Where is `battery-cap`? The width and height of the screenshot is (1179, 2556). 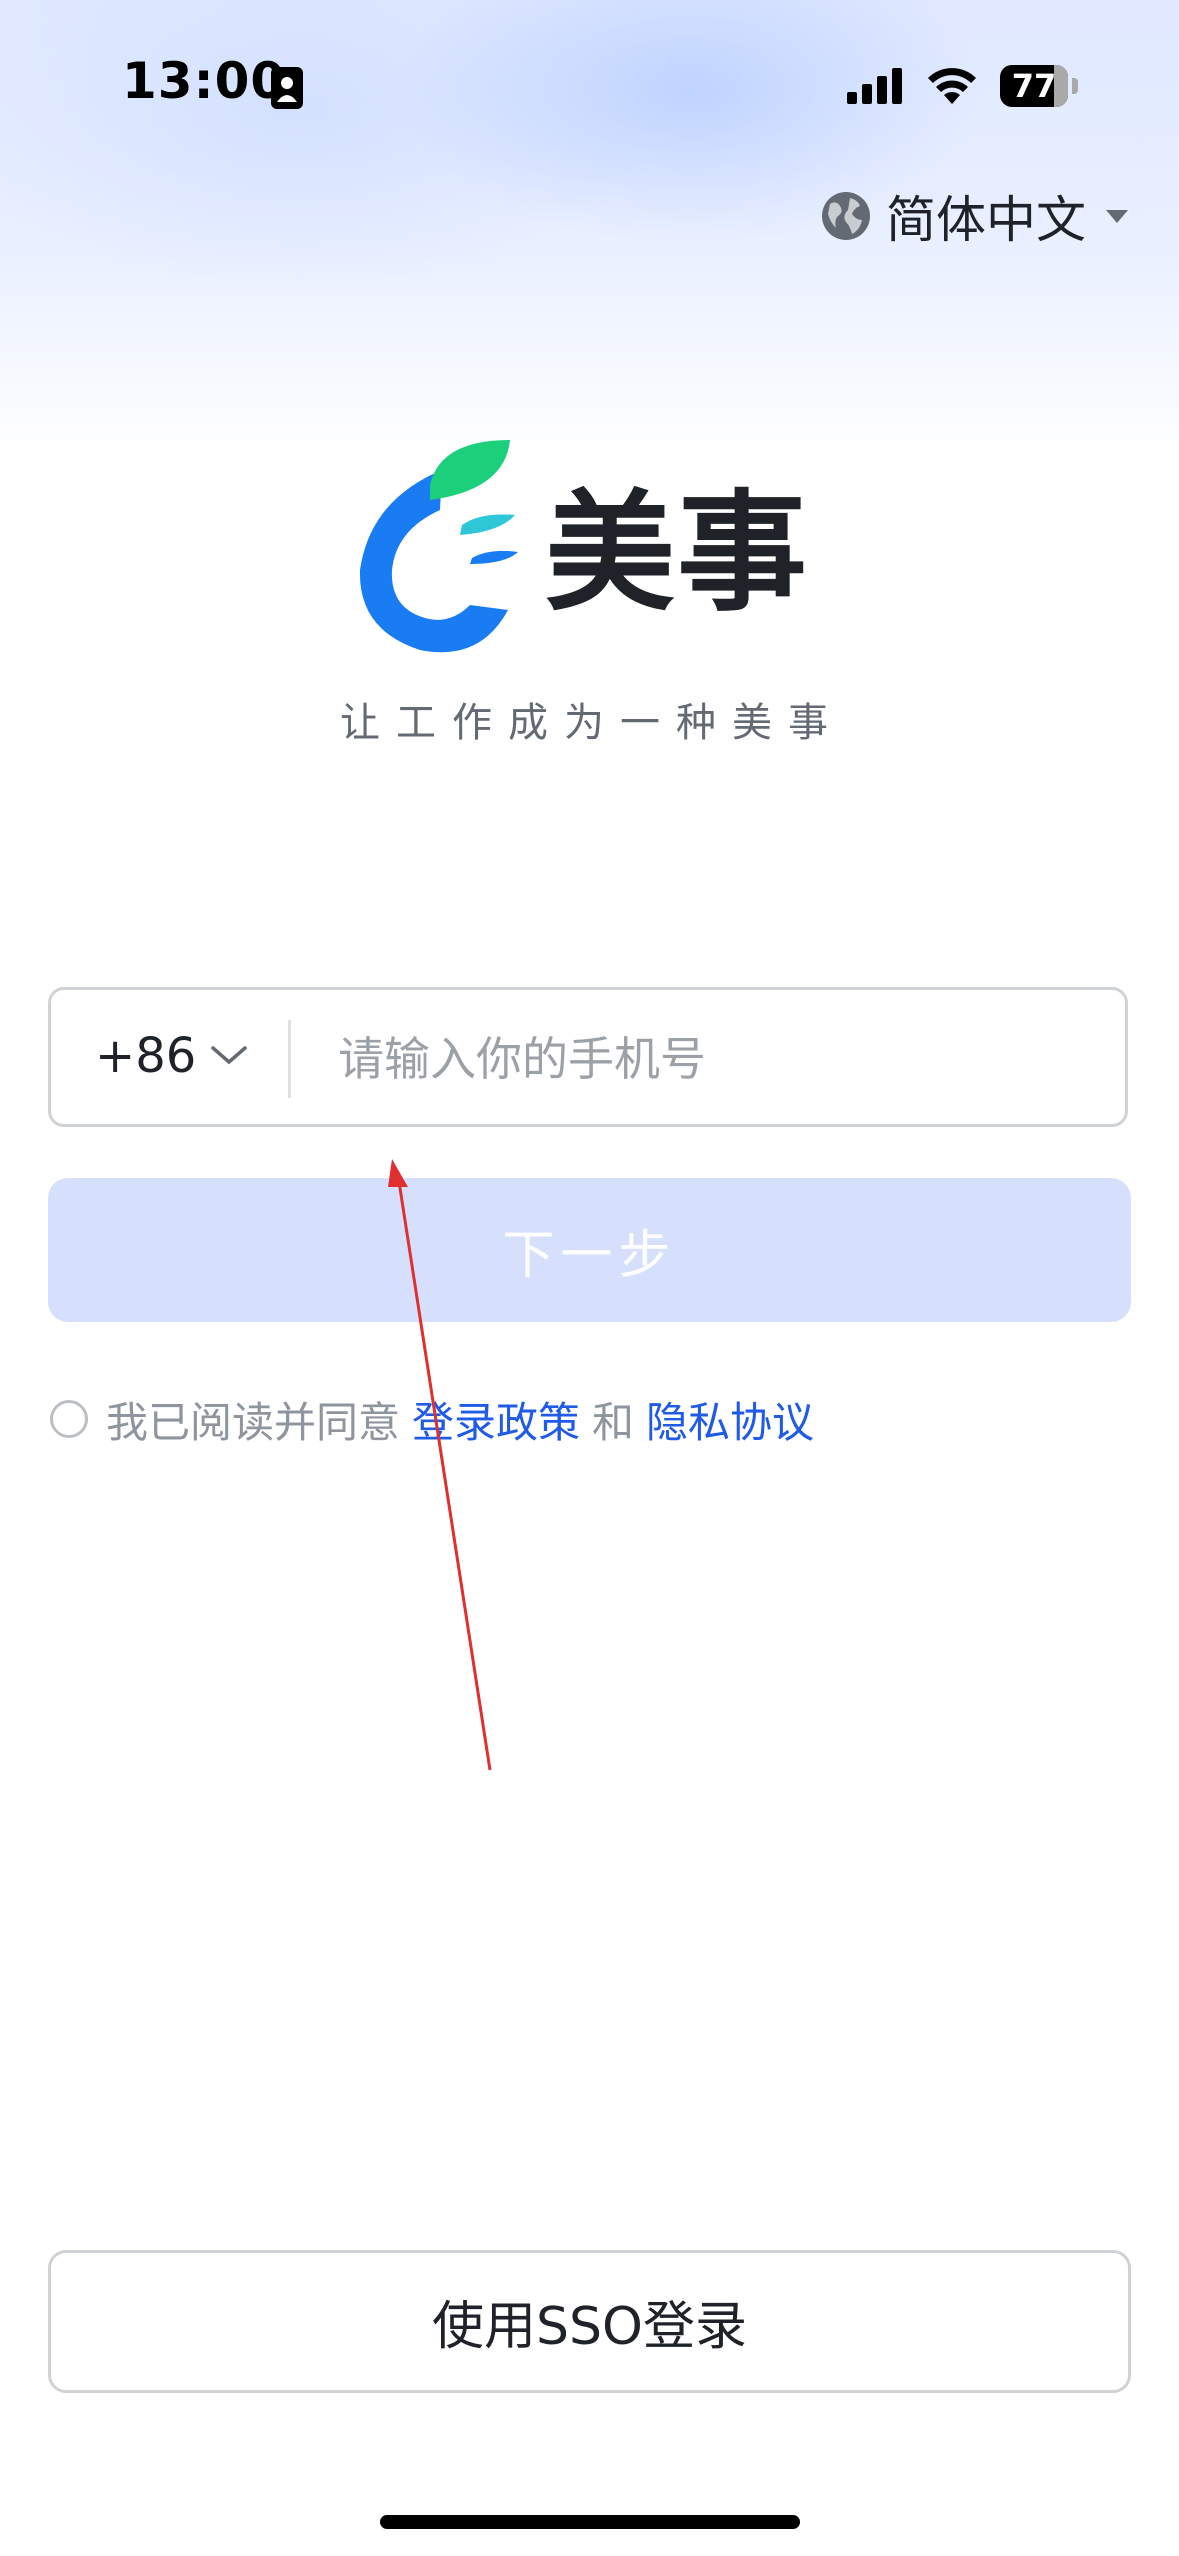 battery-cap is located at coordinates (1075, 86).